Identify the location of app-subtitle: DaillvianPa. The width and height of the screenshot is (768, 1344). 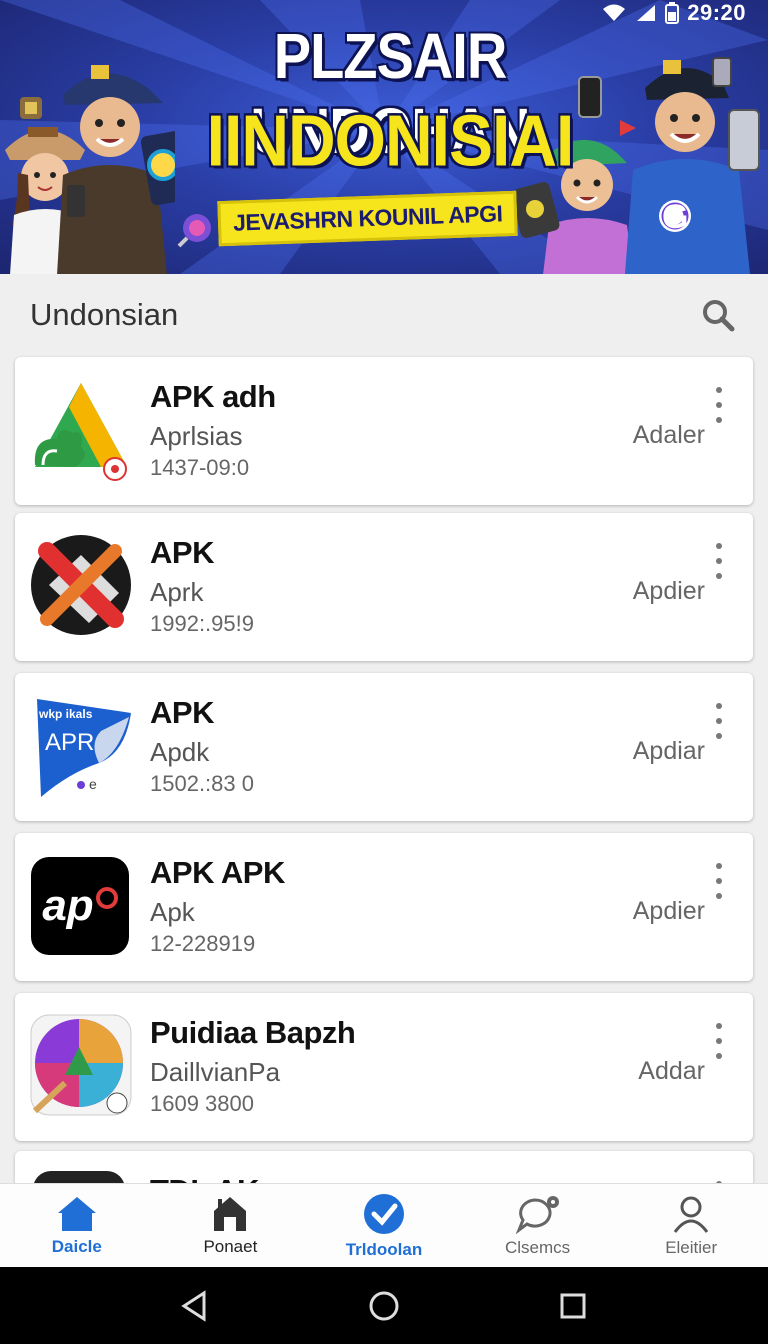
(215, 1072).